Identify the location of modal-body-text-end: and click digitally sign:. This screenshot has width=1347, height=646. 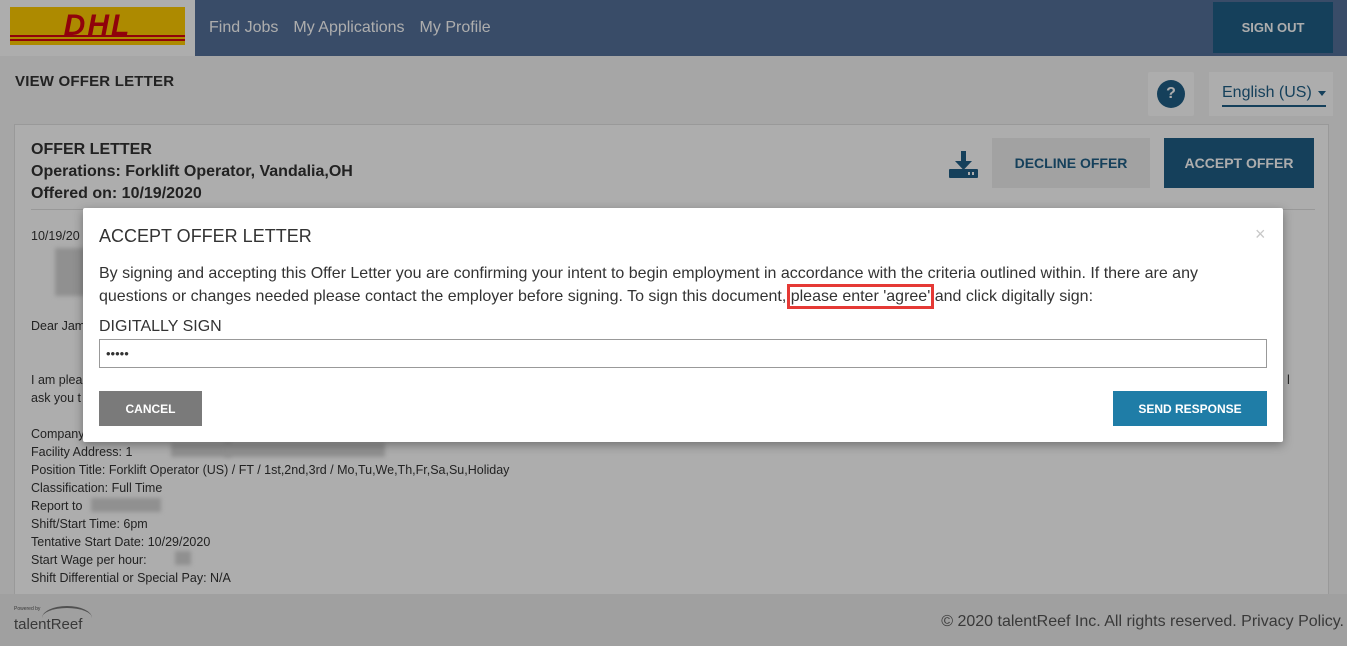
(1014, 296).